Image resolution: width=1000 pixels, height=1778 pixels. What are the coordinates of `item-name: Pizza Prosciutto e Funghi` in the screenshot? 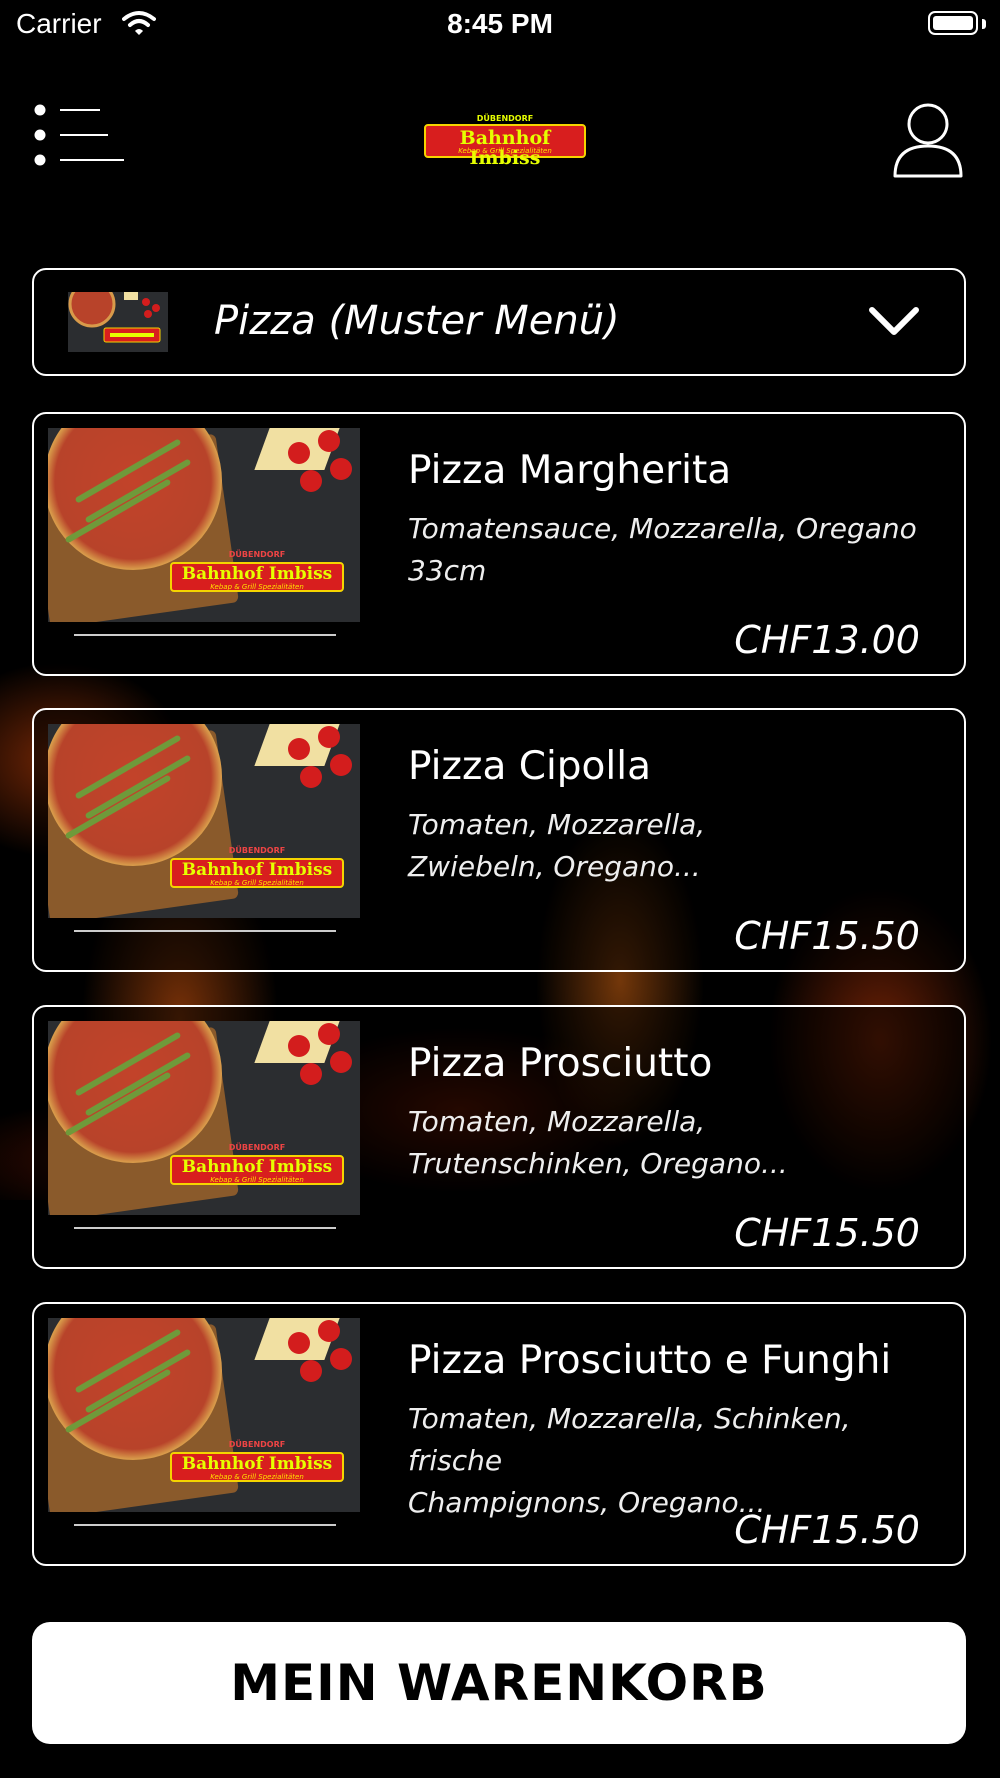 It's located at (650, 1360).